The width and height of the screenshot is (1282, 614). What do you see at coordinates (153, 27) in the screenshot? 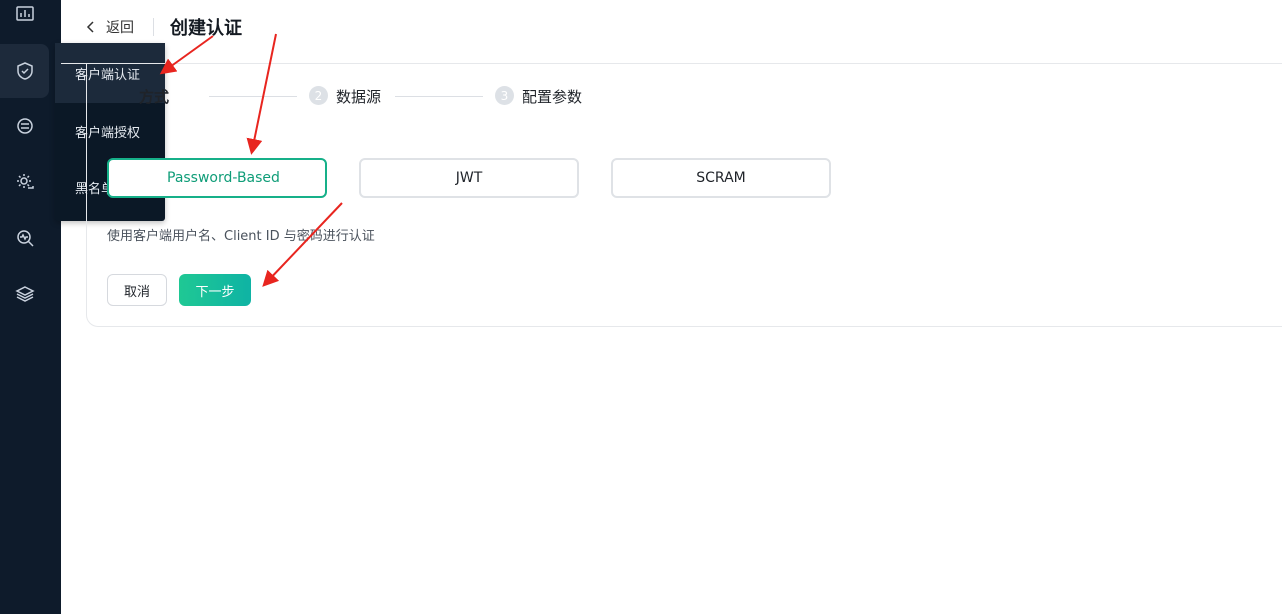
I see `header-divider` at bounding box center [153, 27].